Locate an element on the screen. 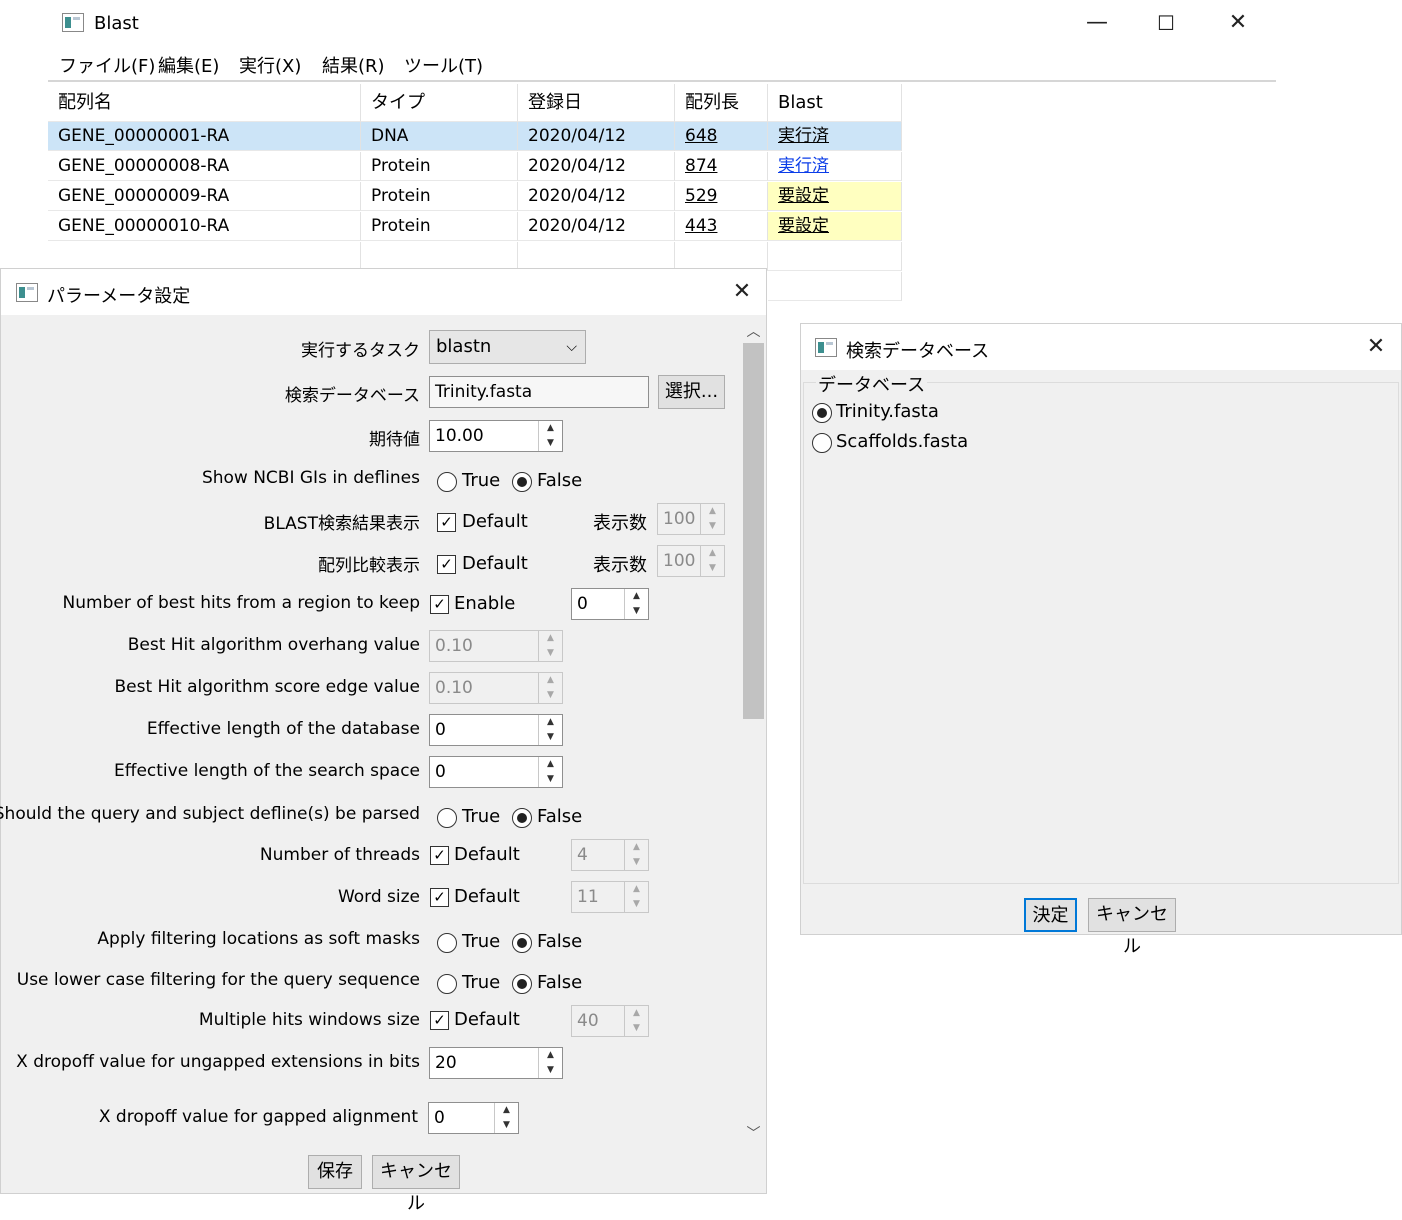  search-space-spin: ▲ ▼ is located at coordinates (550, 772).